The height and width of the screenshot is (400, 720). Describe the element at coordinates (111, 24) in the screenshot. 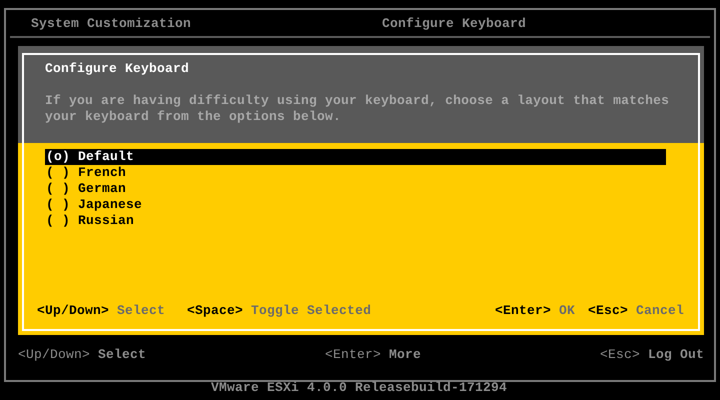

I see `screen-title: System Customization` at that location.